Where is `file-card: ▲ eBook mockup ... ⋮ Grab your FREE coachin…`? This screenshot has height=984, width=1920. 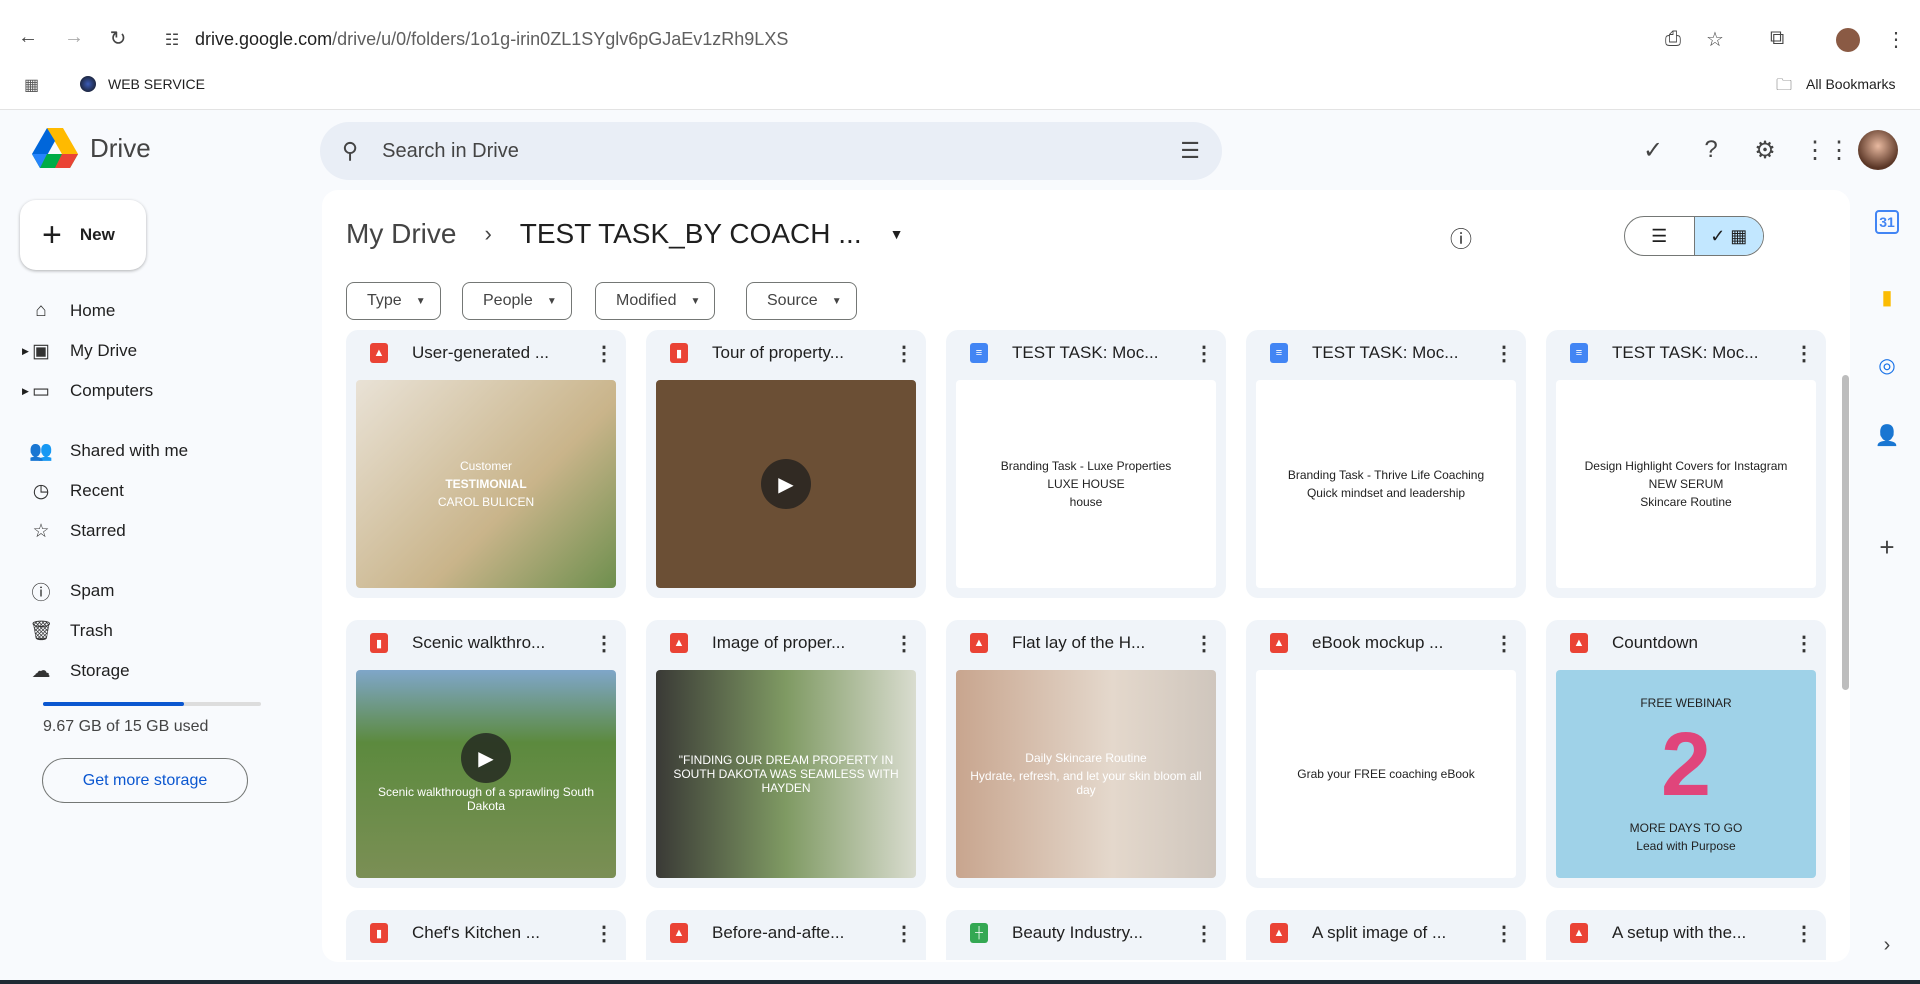
file-card: ▲ eBook mockup ... ⋮ Grab your FREE coachin… is located at coordinates (1386, 754).